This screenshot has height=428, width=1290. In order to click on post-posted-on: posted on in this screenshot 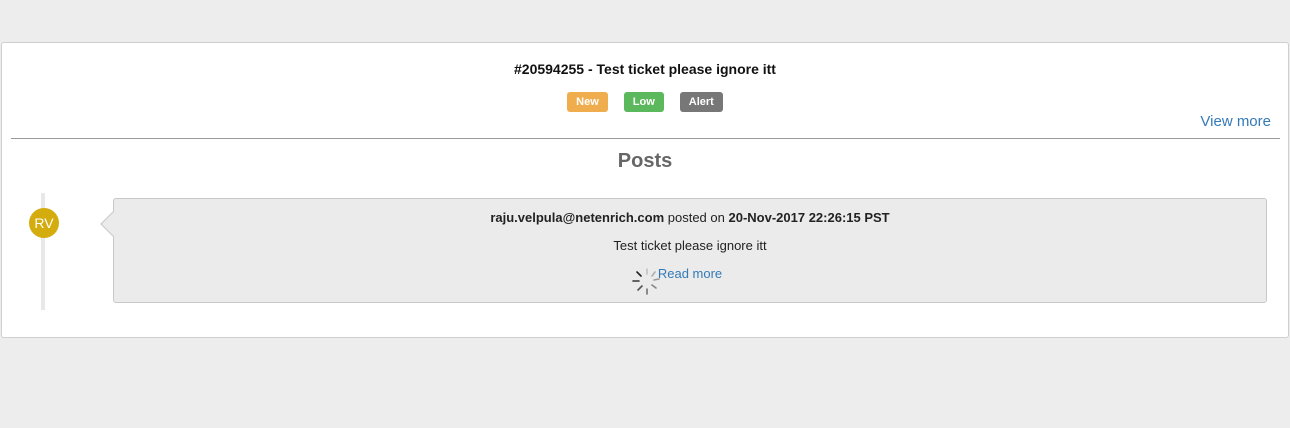, I will do `click(696, 217)`.